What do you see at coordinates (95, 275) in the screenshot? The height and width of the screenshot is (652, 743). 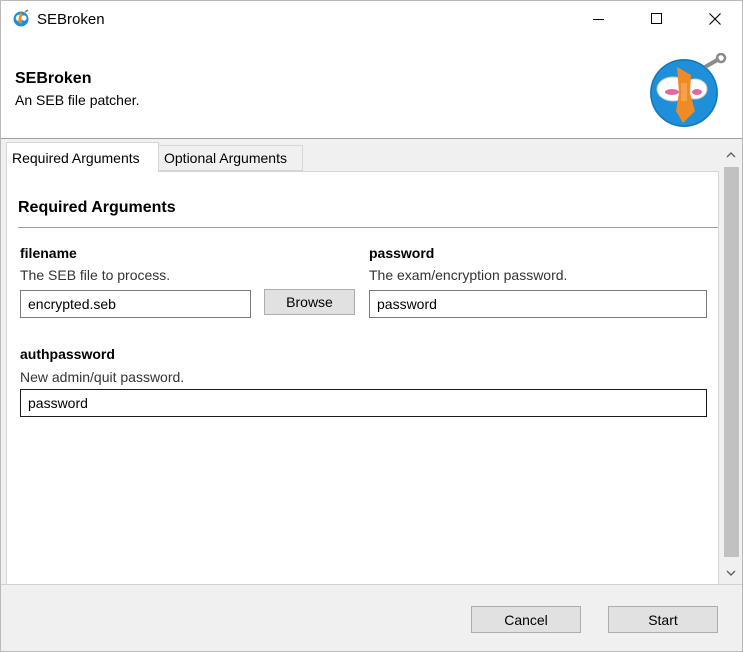 I see `filename-description: The SEB file to process.` at bounding box center [95, 275].